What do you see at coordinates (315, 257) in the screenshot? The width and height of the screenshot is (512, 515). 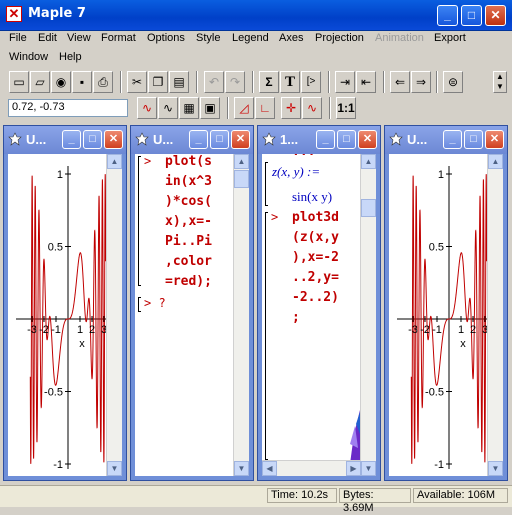 I see `input-line: ),x=-2` at bounding box center [315, 257].